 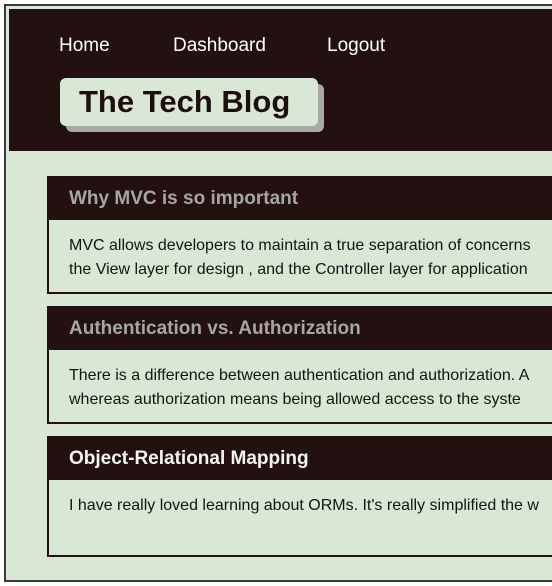 What do you see at coordinates (280, 46) in the screenshot?
I see `top-nav: Home Dashboard Logout` at bounding box center [280, 46].